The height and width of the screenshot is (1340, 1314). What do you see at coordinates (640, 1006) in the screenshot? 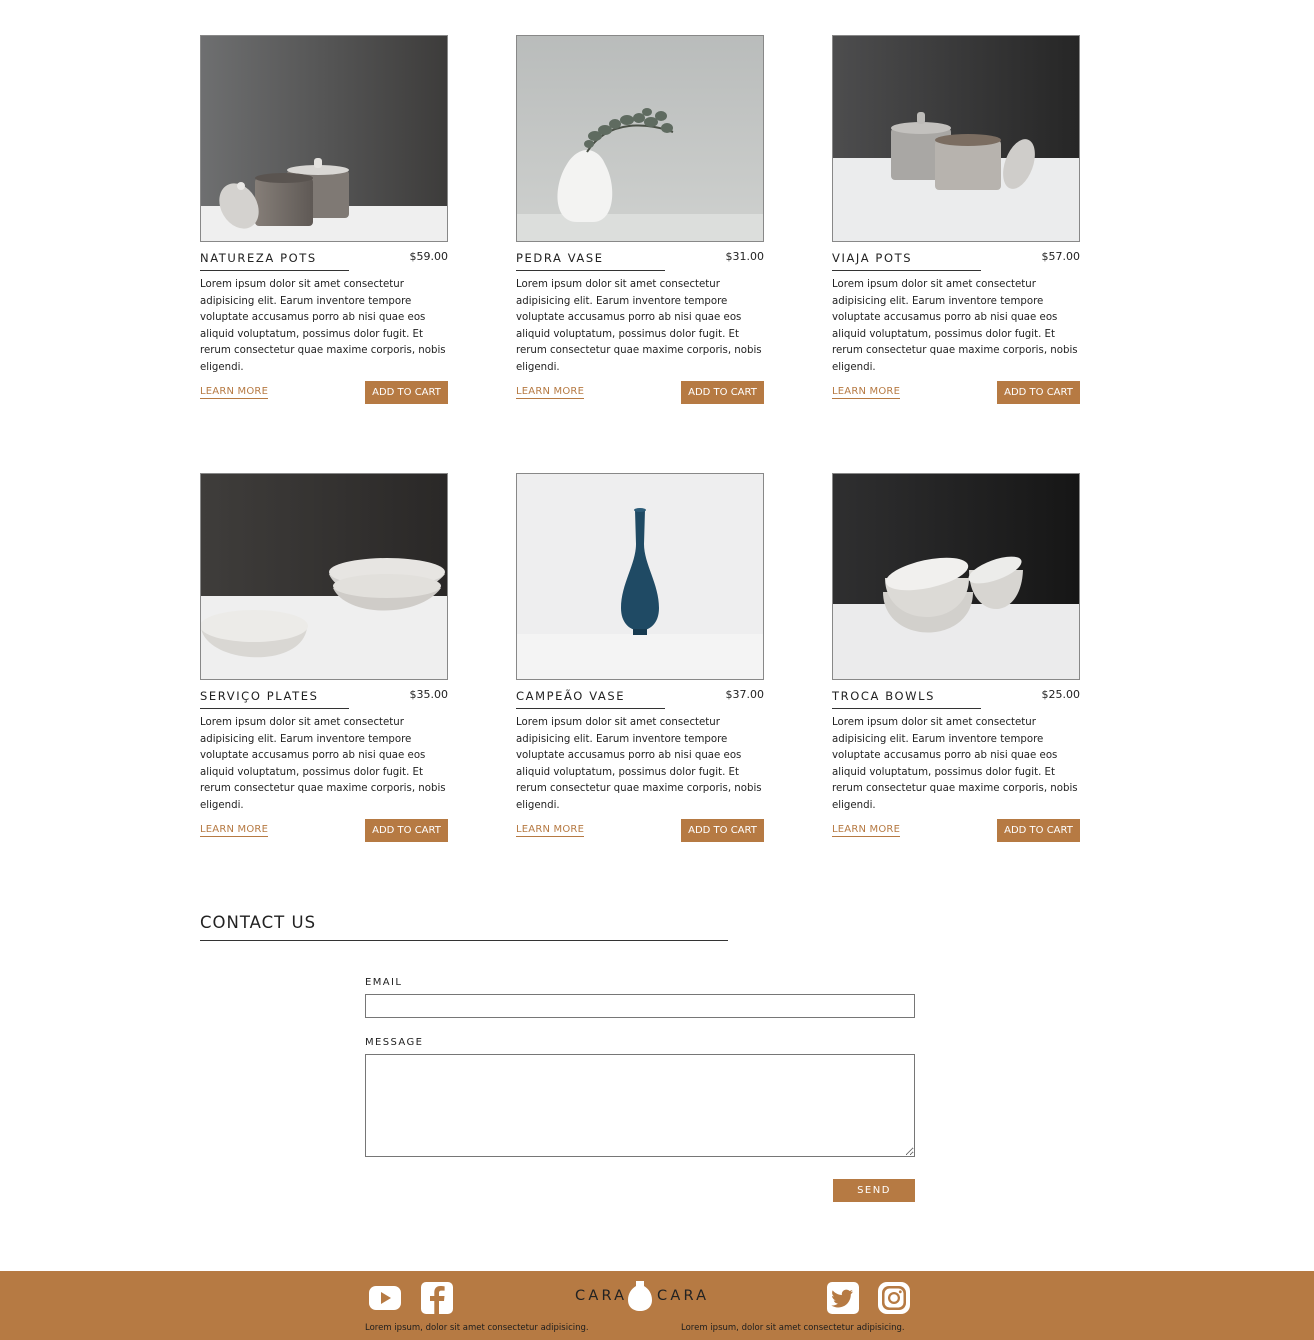
I see `email-field` at bounding box center [640, 1006].